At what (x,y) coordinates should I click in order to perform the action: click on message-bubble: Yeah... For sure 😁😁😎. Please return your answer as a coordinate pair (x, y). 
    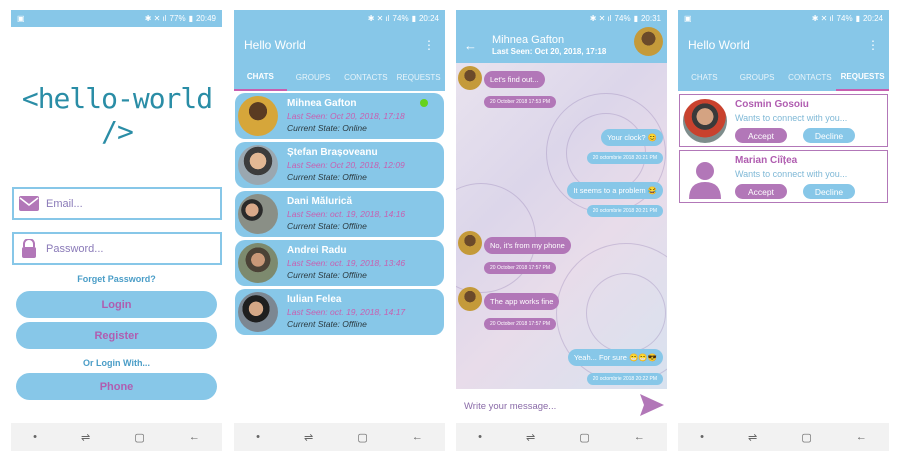
    Looking at the image, I should click on (615, 357).